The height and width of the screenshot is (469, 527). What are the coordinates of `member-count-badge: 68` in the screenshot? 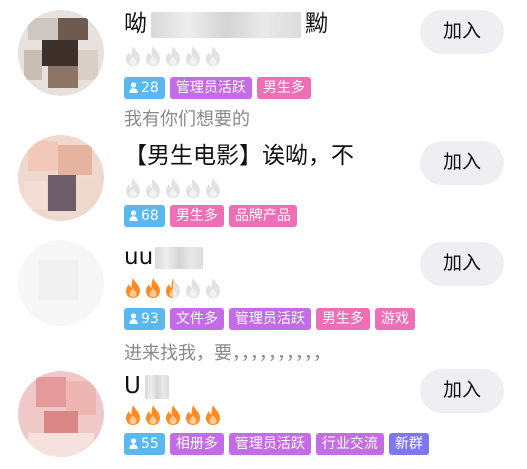 It's located at (144, 216).